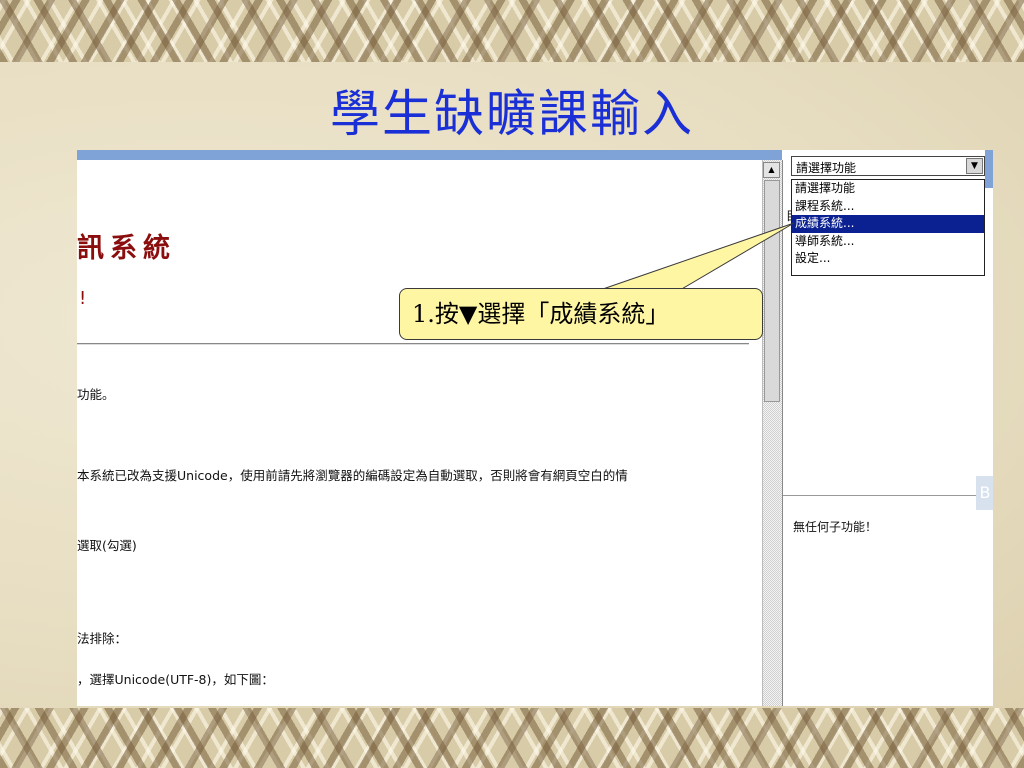 Image resolution: width=1024 pixels, height=768 pixels. I want to click on content-line: 選取(勾選), so click(107, 545).